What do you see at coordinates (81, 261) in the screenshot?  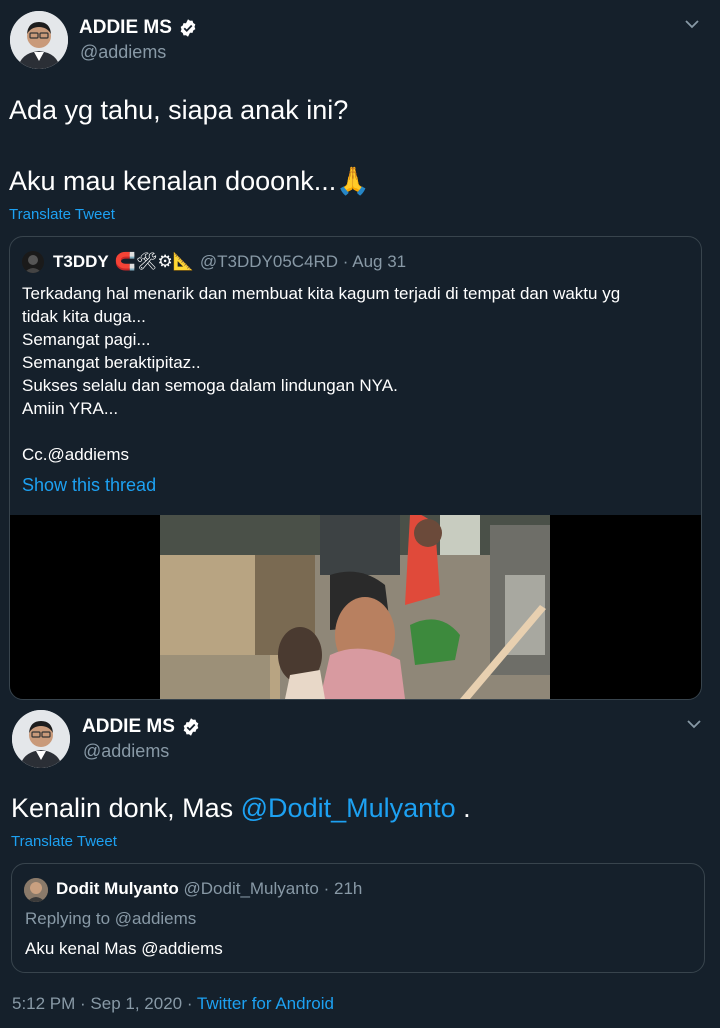 I see `quoted-author-name: T3DDY` at bounding box center [81, 261].